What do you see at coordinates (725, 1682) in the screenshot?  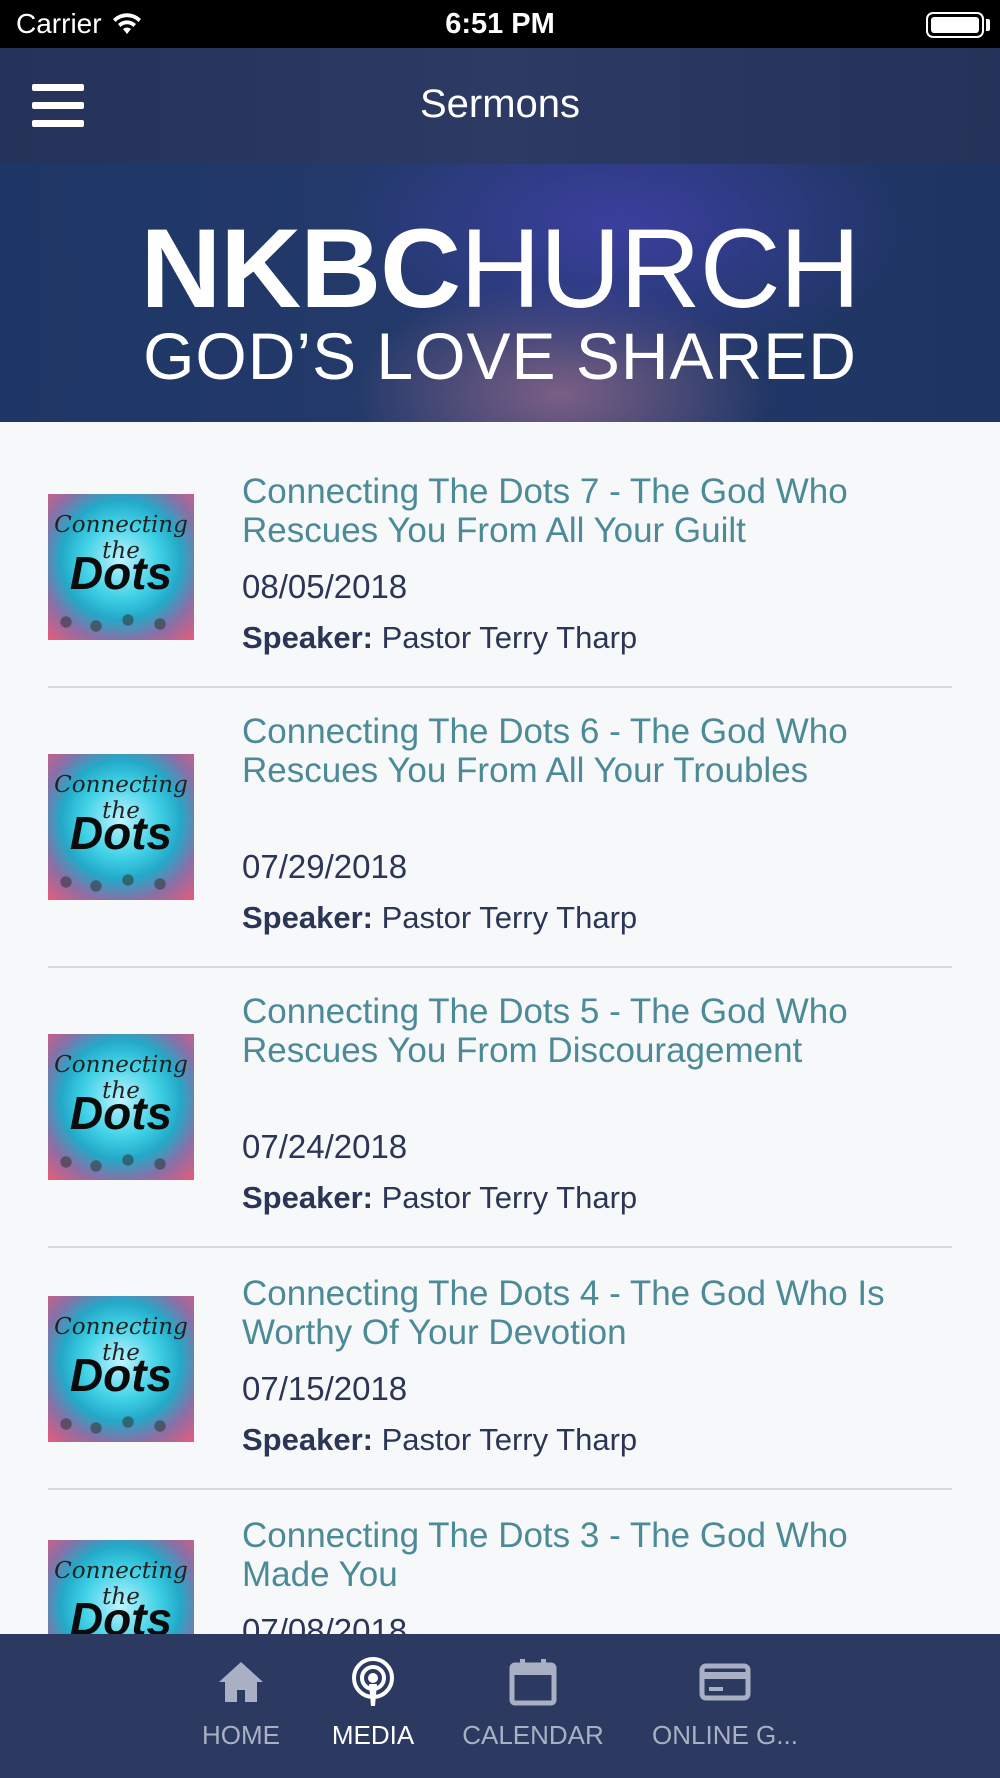 I see `credit-card-icon` at bounding box center [725, 1682].